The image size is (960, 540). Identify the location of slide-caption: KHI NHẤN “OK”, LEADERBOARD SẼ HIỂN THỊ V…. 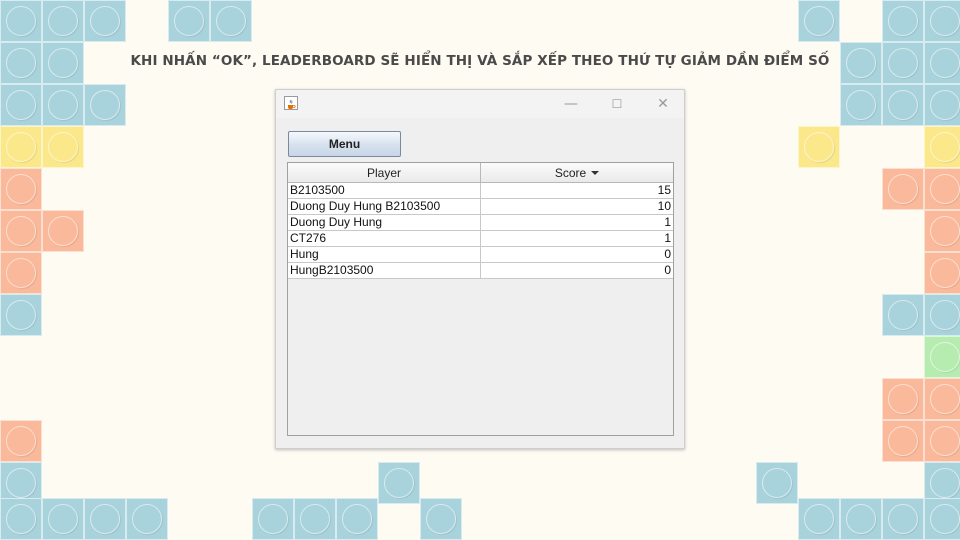
(480, 61).